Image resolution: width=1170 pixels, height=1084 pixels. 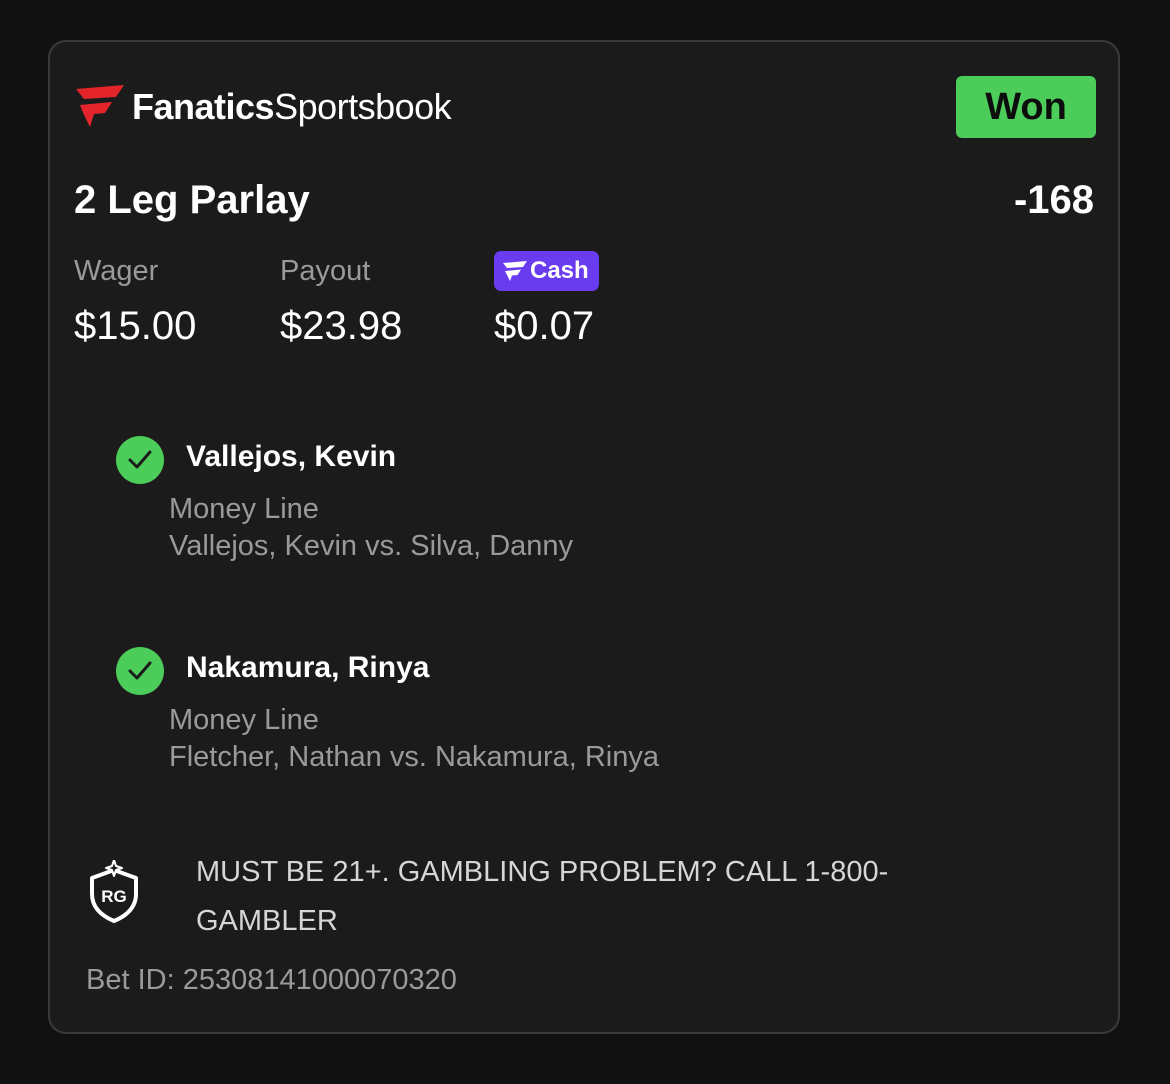 I want to click on bet-id: Bet ID: 25308141000070320, so click(x=271, y=980).